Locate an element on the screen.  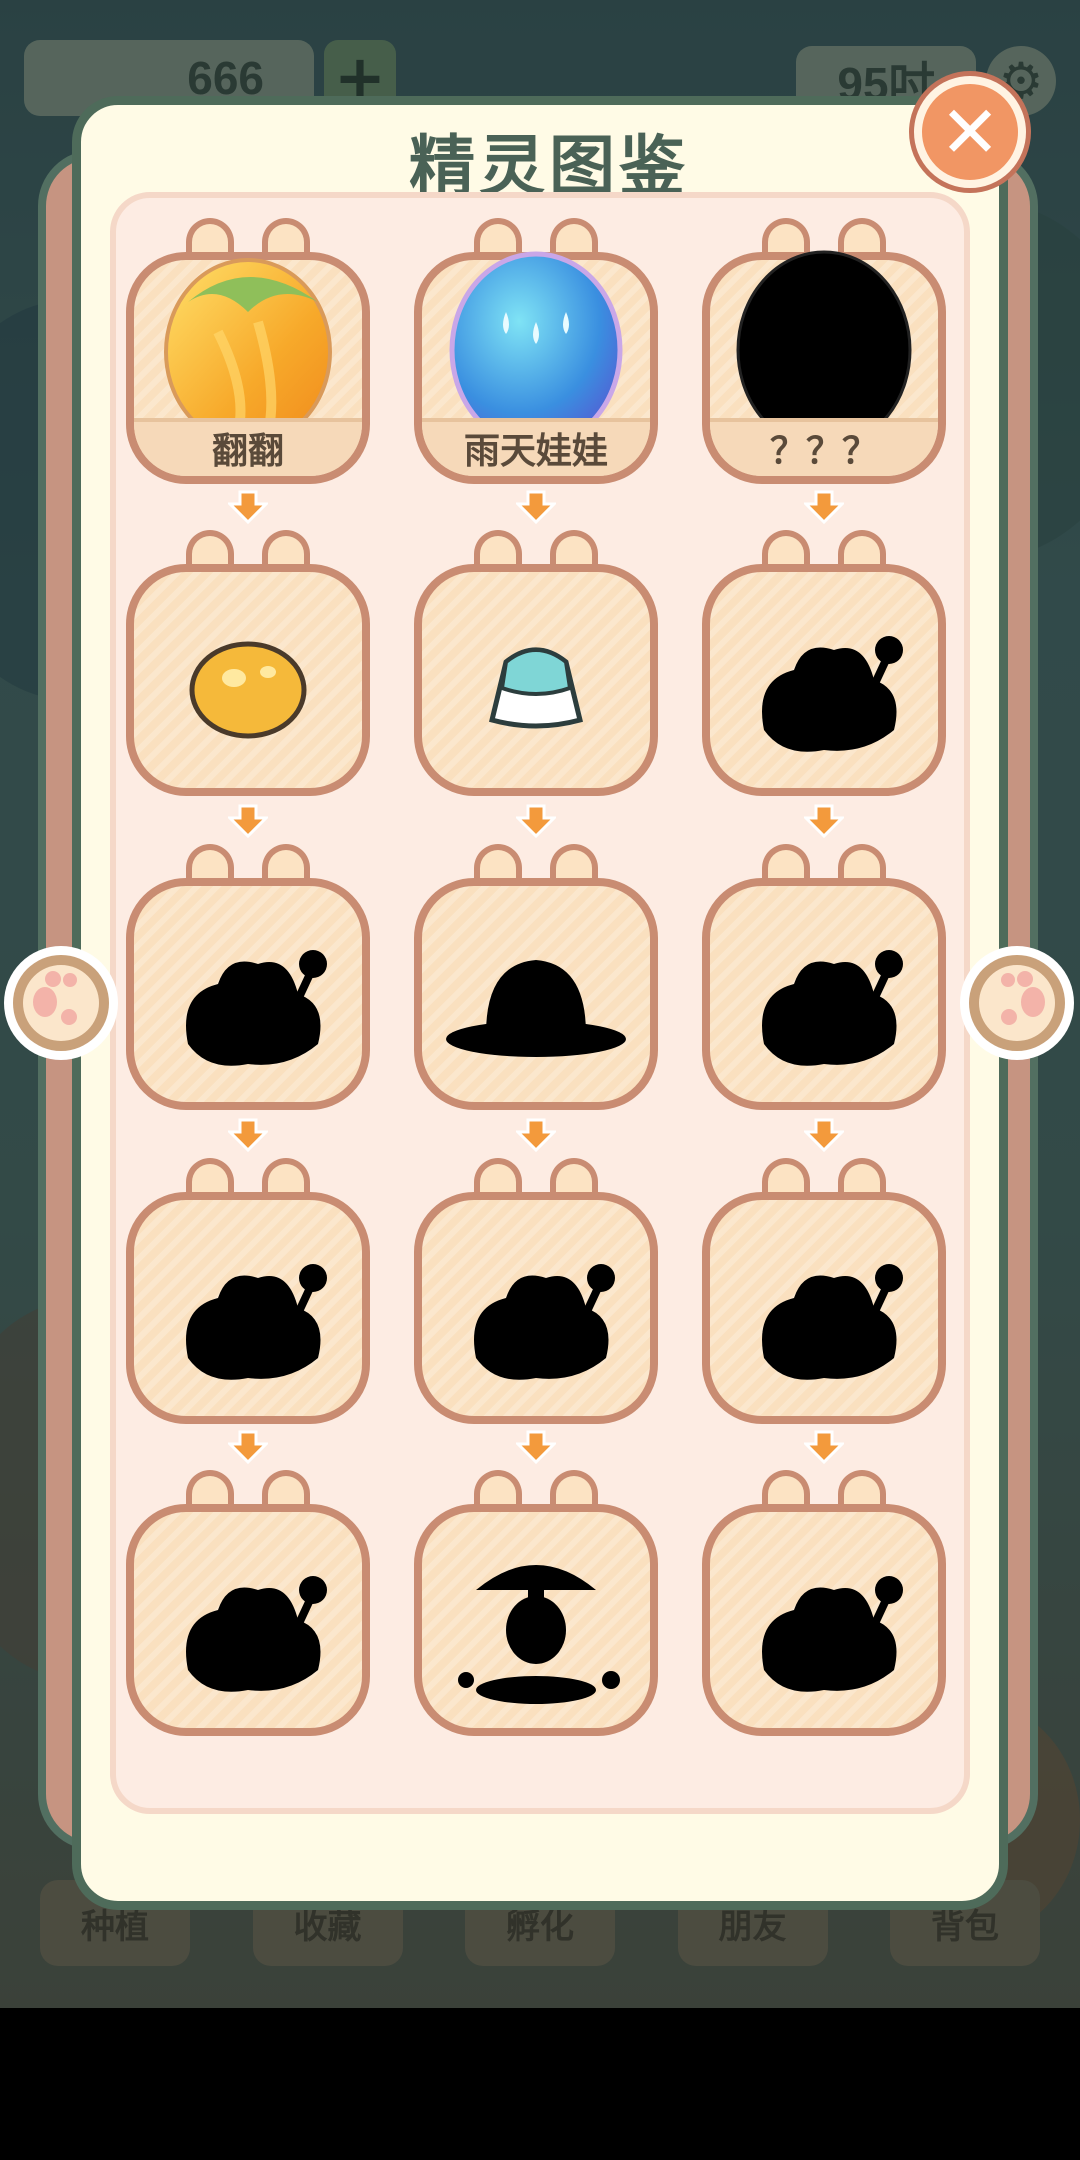
spirit-card: 雨天娃娃 is located at coordinates (536, 351).